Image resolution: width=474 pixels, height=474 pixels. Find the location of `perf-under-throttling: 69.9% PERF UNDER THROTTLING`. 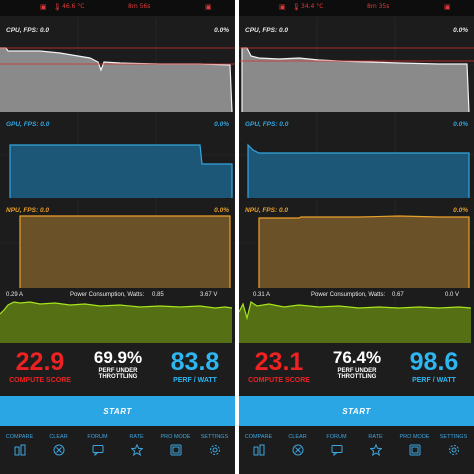

perf-under-throttling: 69.9% PERF UNDER THROTTLING is located at coordinates (118, 362).